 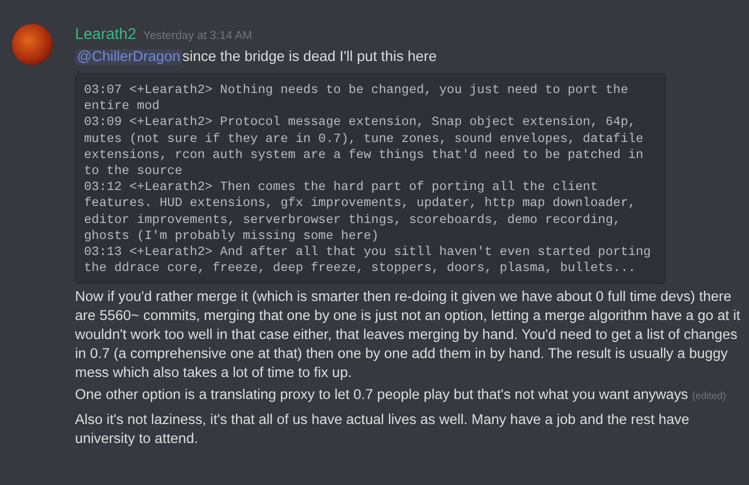 I want to click on user-mention: @ChillerDragon, so click(x=128, y=57).